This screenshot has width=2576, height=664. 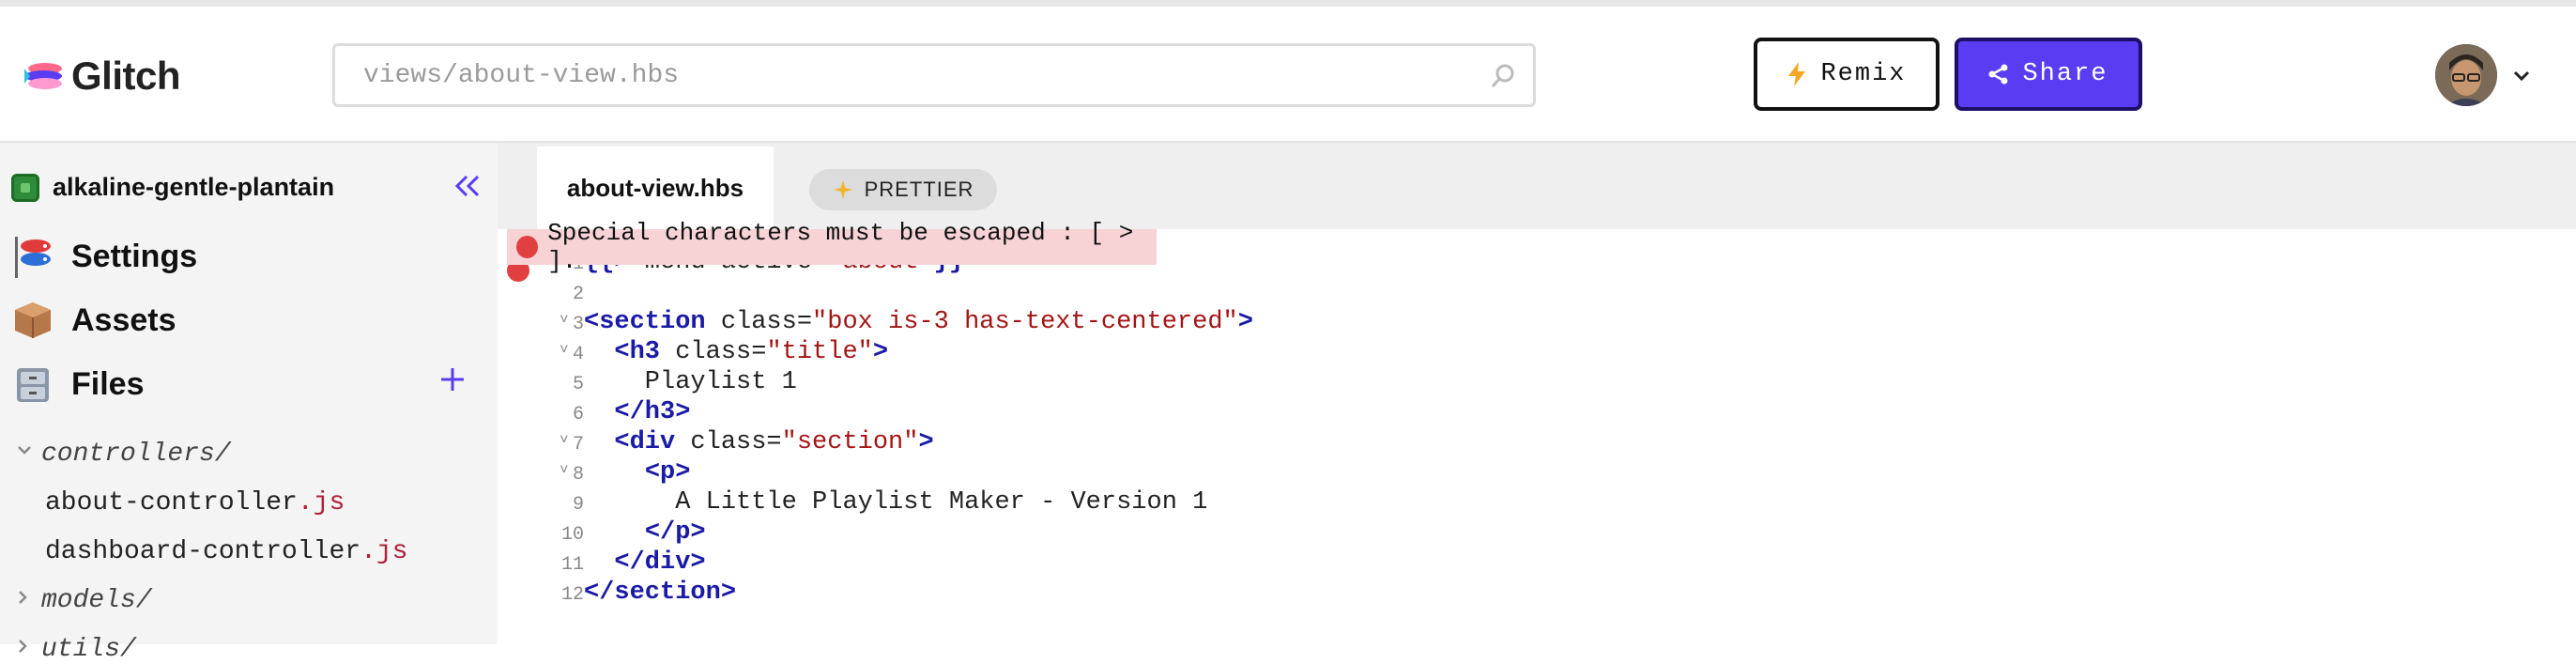 I want to click on share-icon, so click(x=1998, y=74).